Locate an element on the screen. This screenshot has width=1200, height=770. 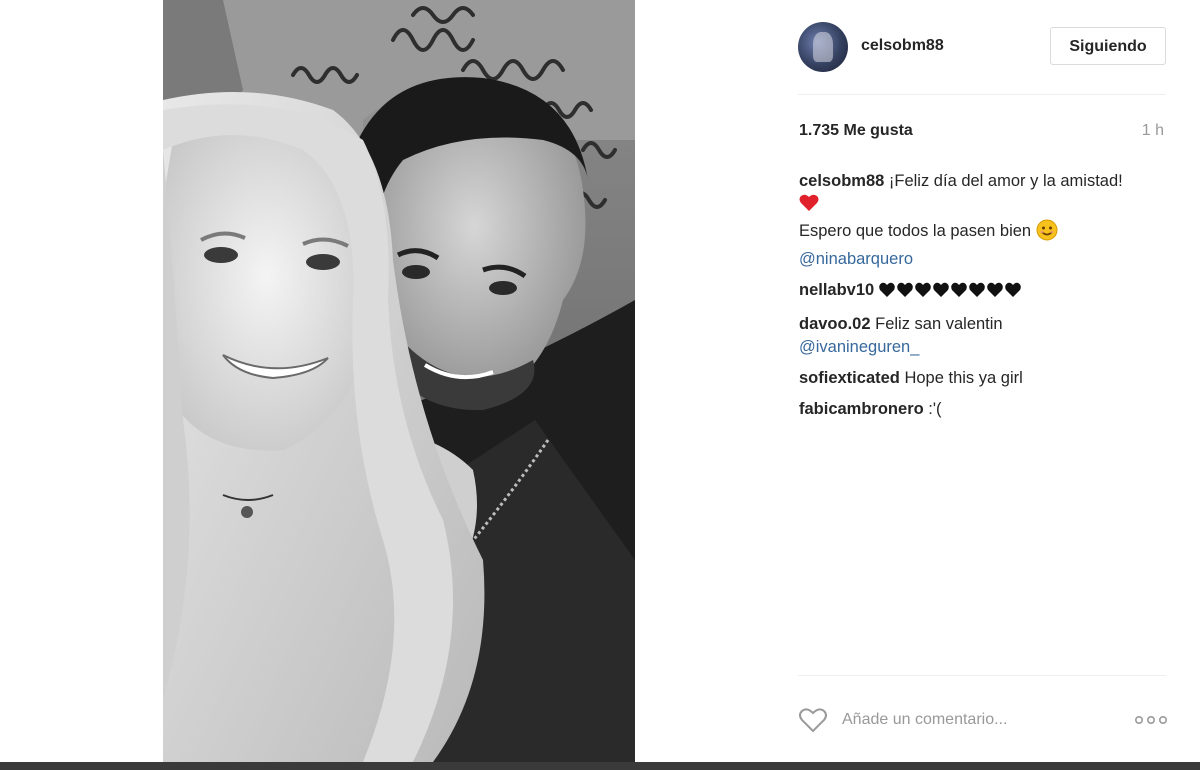
add-comment-row is located at coordinates (983, 721).